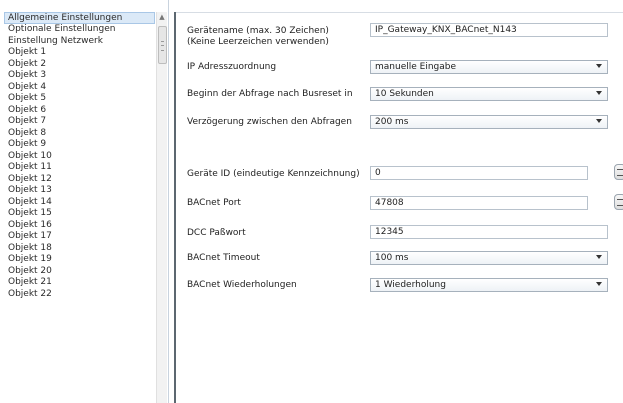 Image resolution: width=623 pixels, height=403 pixels. I want to click on sidebar-item: Objekt 13, so click(77, 191).